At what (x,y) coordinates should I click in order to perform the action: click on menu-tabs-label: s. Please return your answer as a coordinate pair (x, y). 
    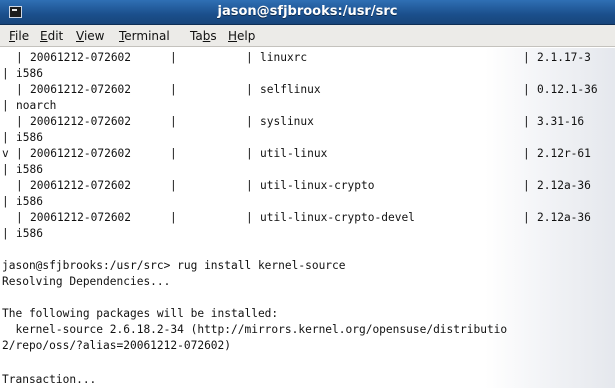
    Looking at the image, I should click on (213, 36).